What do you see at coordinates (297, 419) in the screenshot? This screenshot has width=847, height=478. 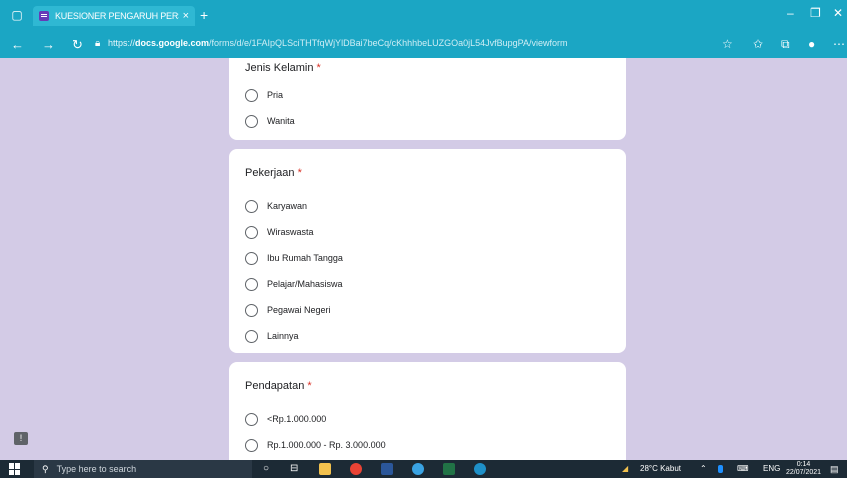 I see `option-label: <Rp.1.000.000` at bounding box center [297, 419].